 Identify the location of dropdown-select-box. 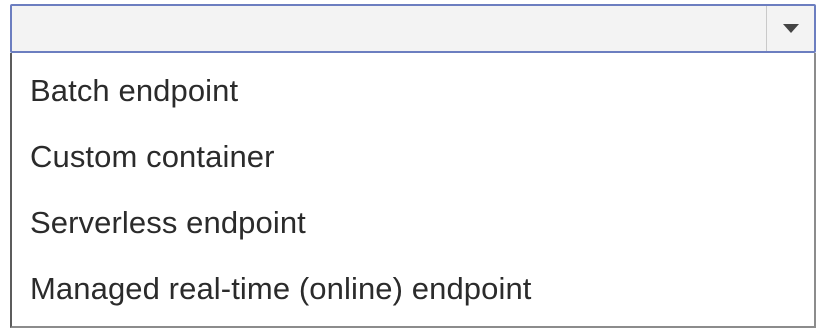
(413, 28).